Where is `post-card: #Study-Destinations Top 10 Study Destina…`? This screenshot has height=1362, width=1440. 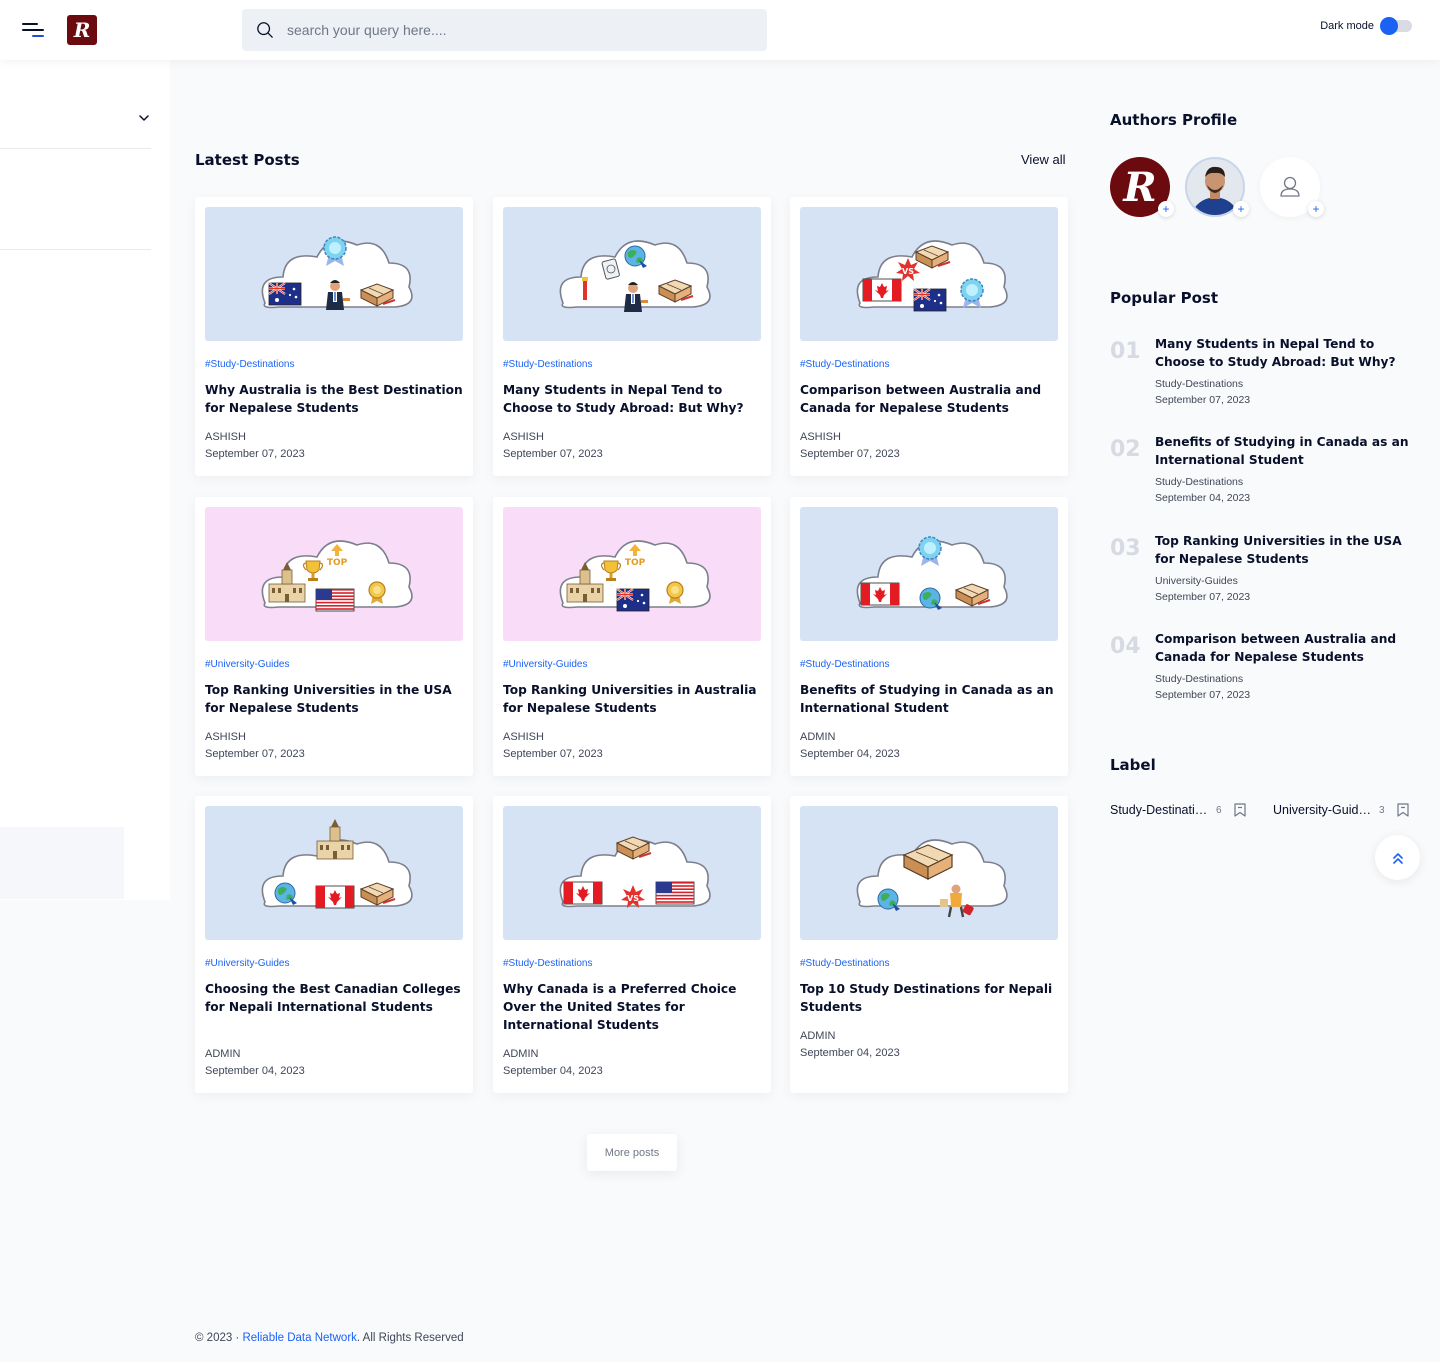 post-card: #Study-Destinations Top 10 Study Destina… is located at coordinates (929, 944).